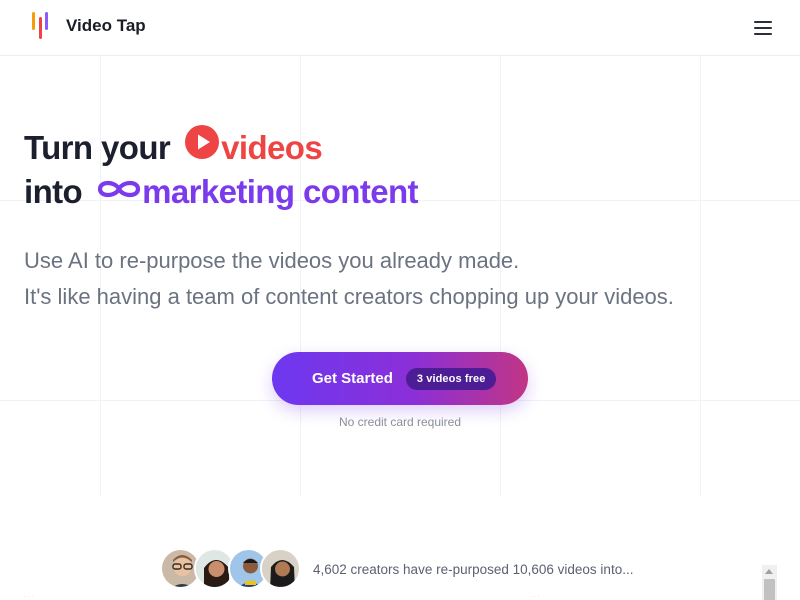  What do you see at coordinates (764, 28) in the screenshot?
I see `hamburger-menu-icon` at bounding box center [764, 28].